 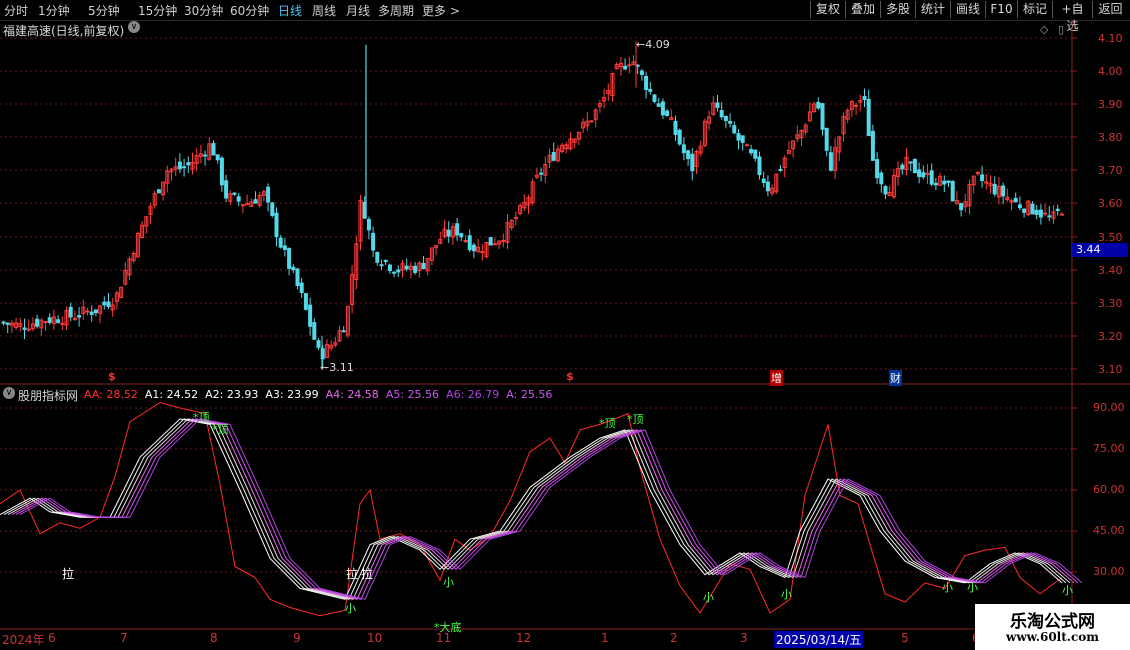 I want to click on indicator-tick: 45.00, so click(x=1109, y=530).